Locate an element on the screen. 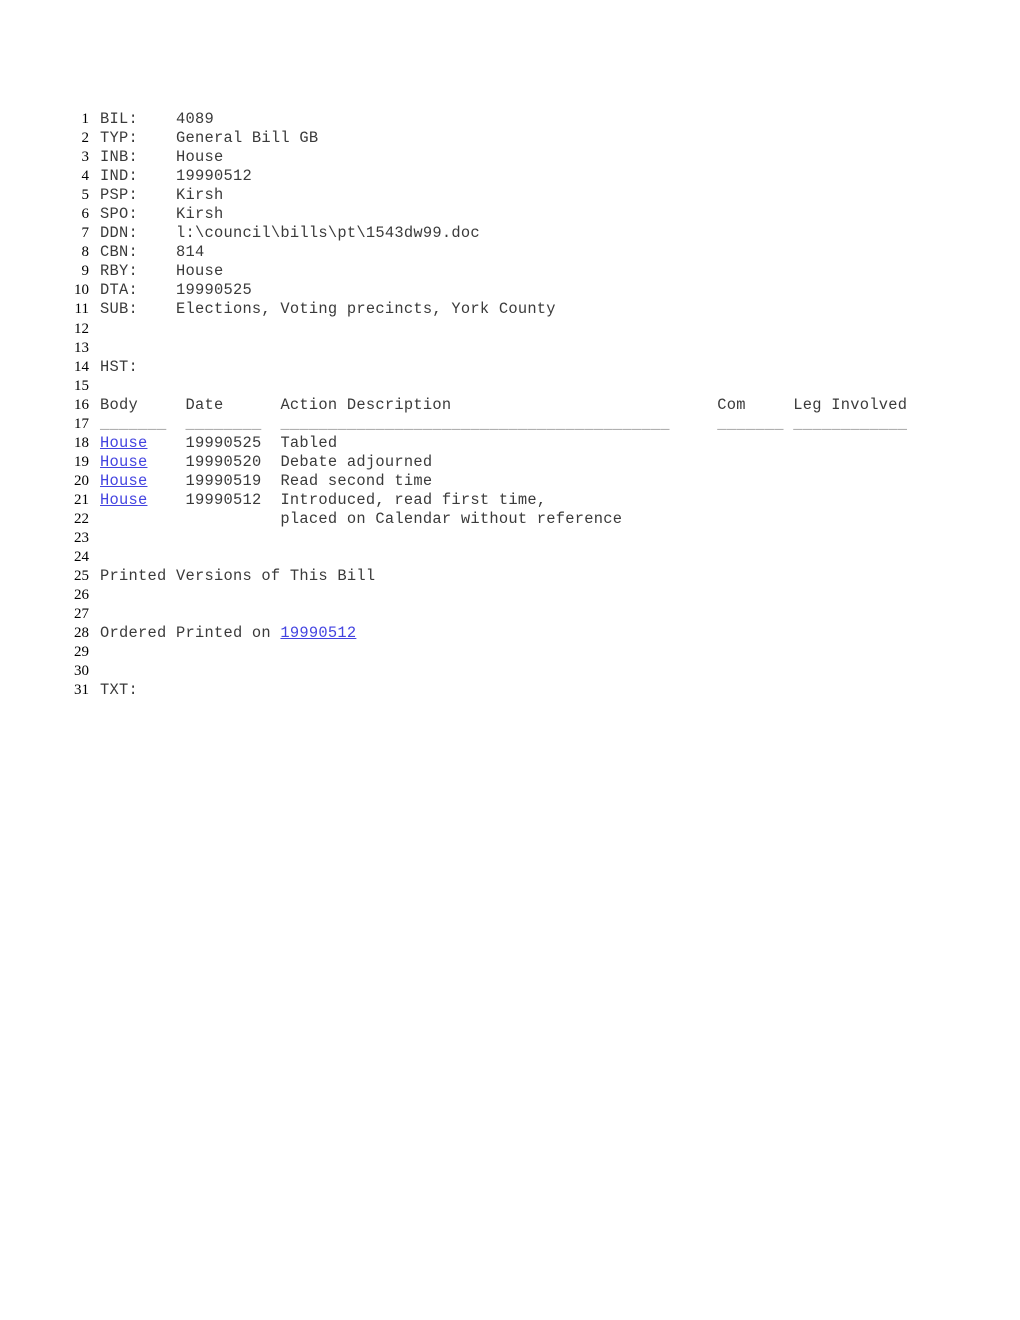 The width and height of the screenshot is (1020, 1320). line-number: 21 is located at coordinates (81, 499).